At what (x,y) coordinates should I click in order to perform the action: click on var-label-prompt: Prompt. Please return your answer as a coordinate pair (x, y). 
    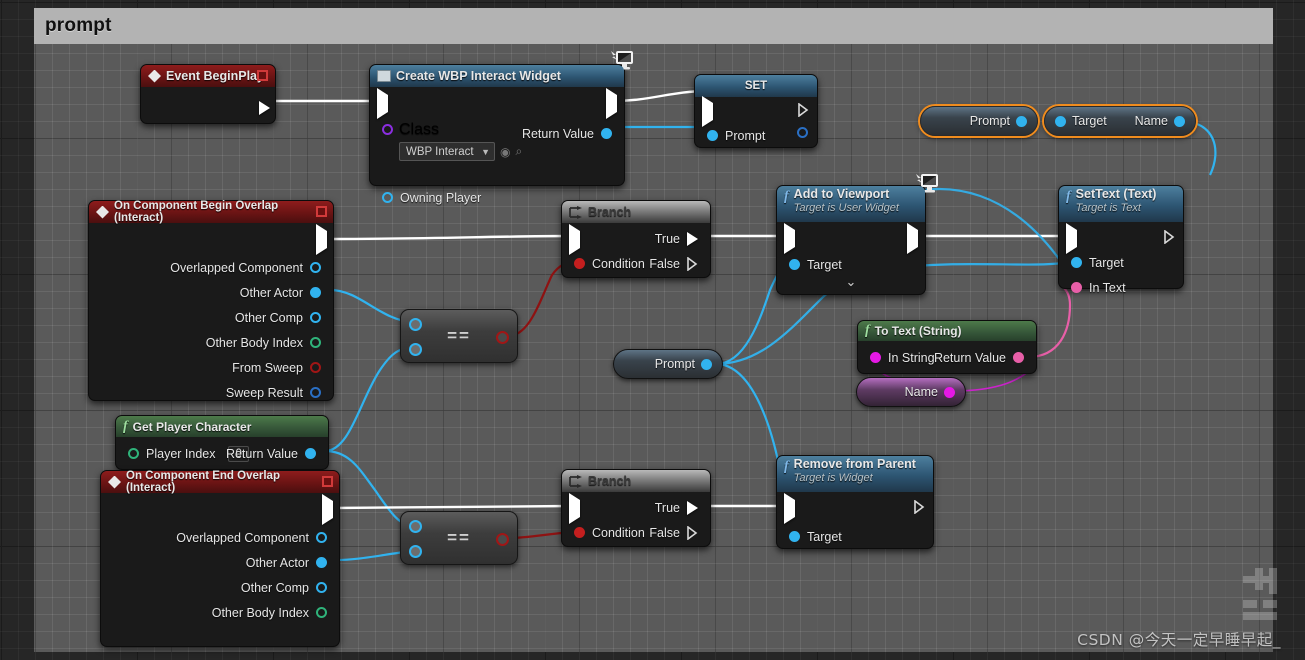
    Looking at the image, I should click on (989, 121).